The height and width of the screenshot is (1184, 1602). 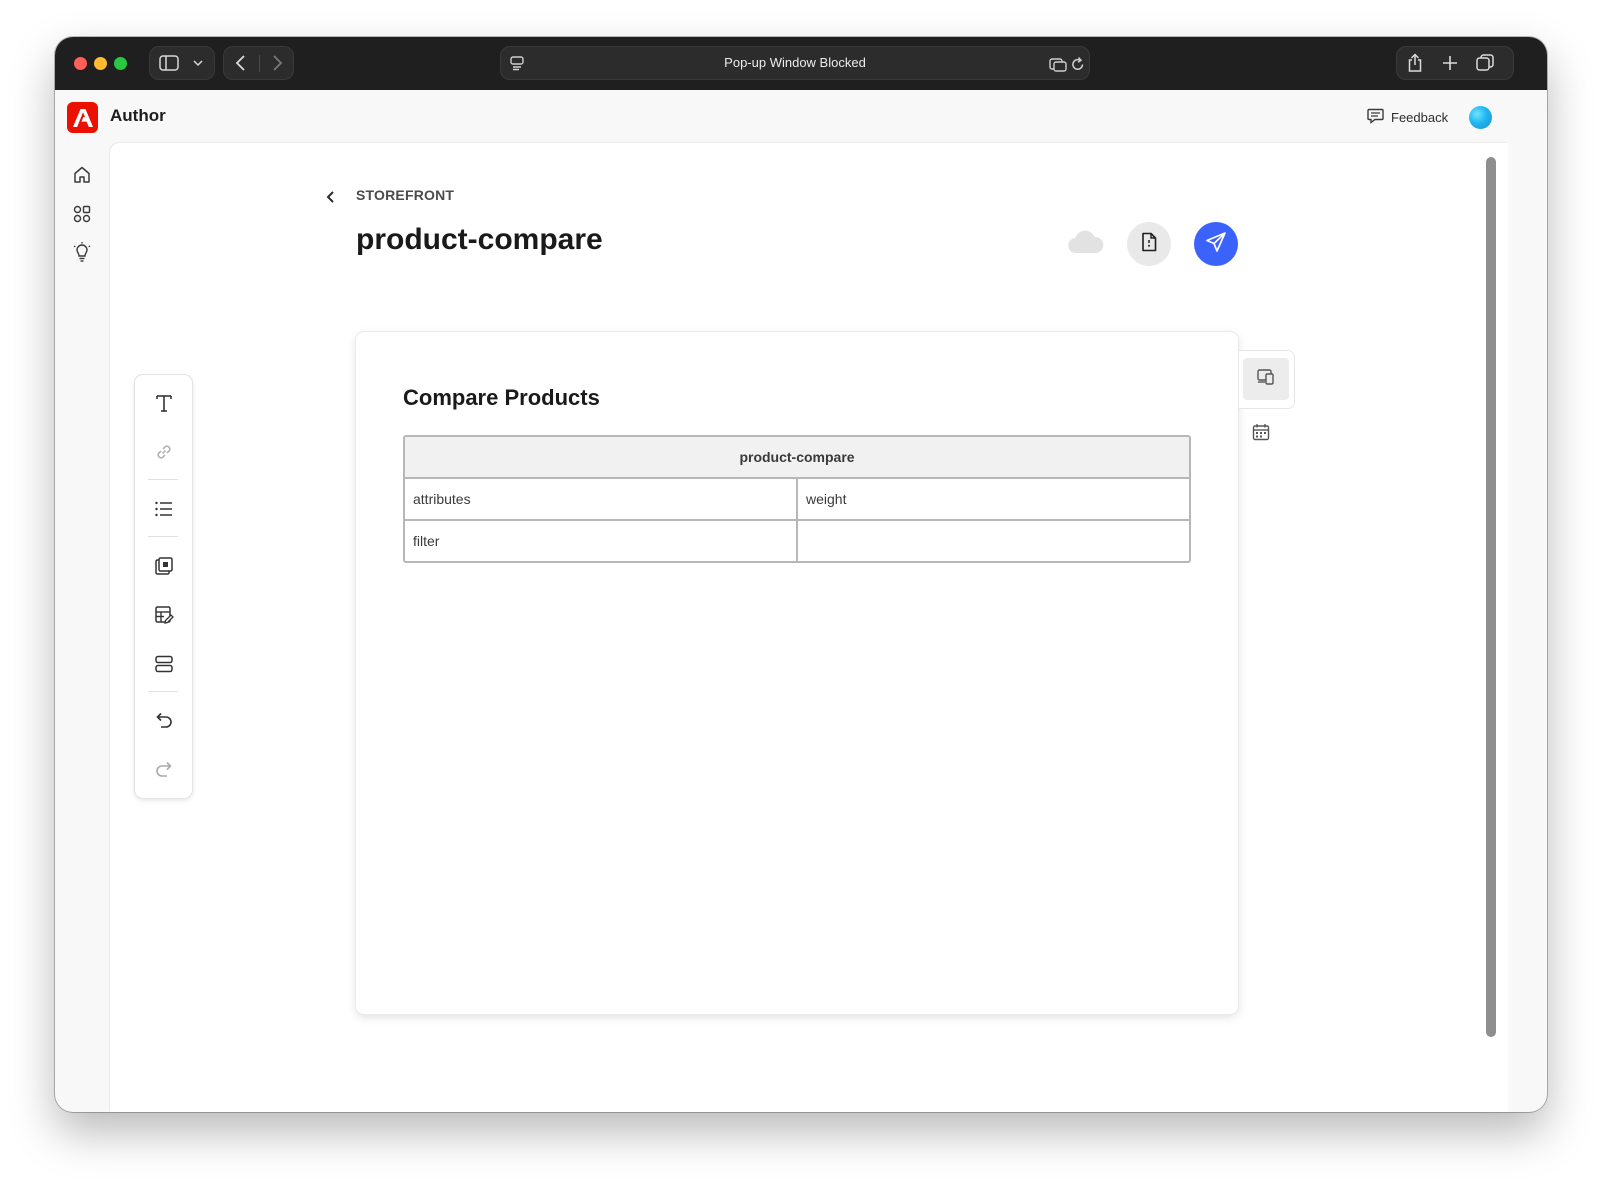 What do you see at coordinates (479, 239) in the screenshot?
I see `page-title: product-compare` at bounding box center [479, 239].